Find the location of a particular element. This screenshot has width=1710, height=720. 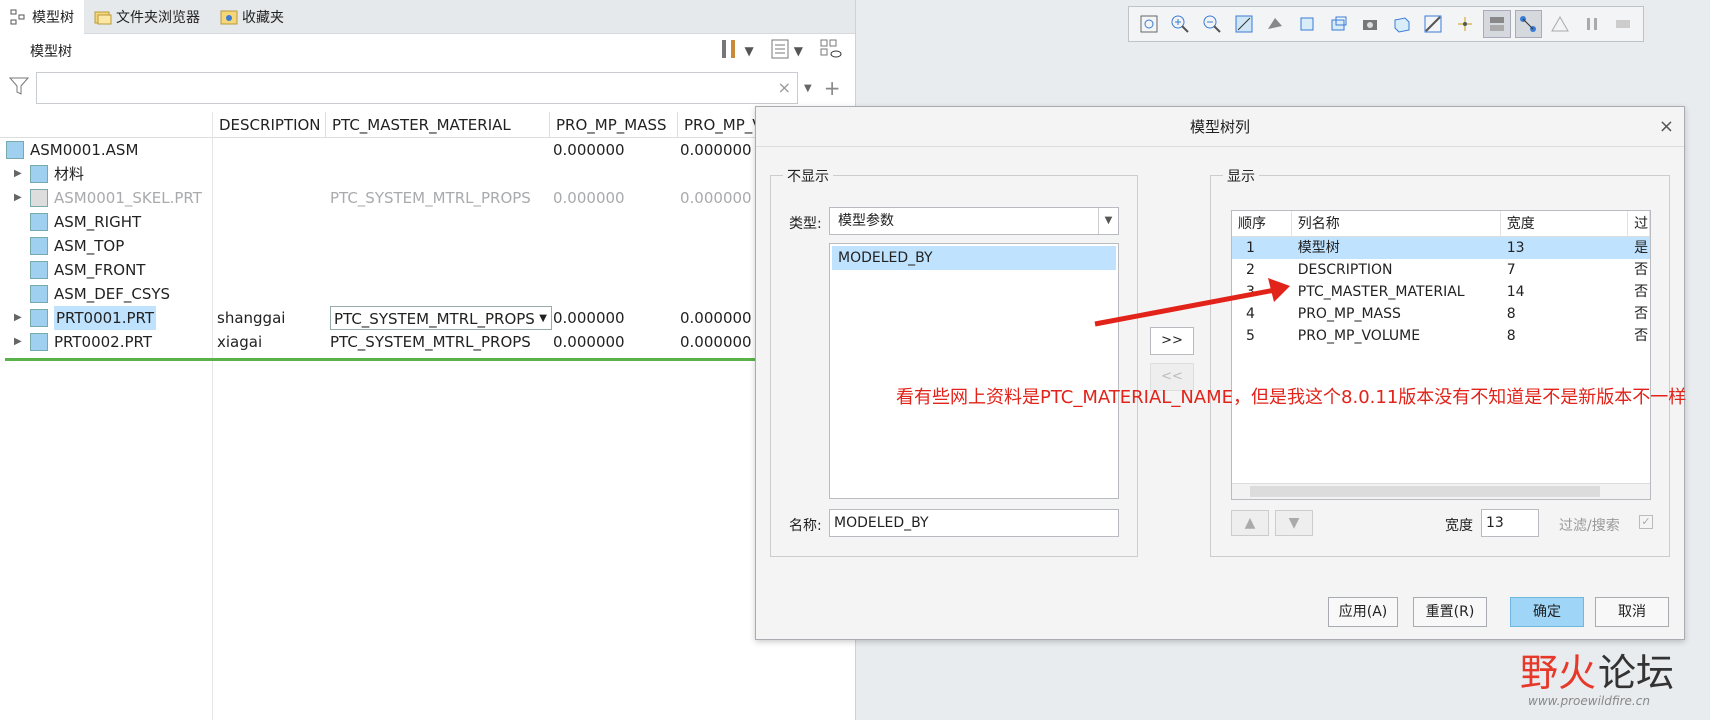

scroll-thumb is located at coordinates (1425, 491).